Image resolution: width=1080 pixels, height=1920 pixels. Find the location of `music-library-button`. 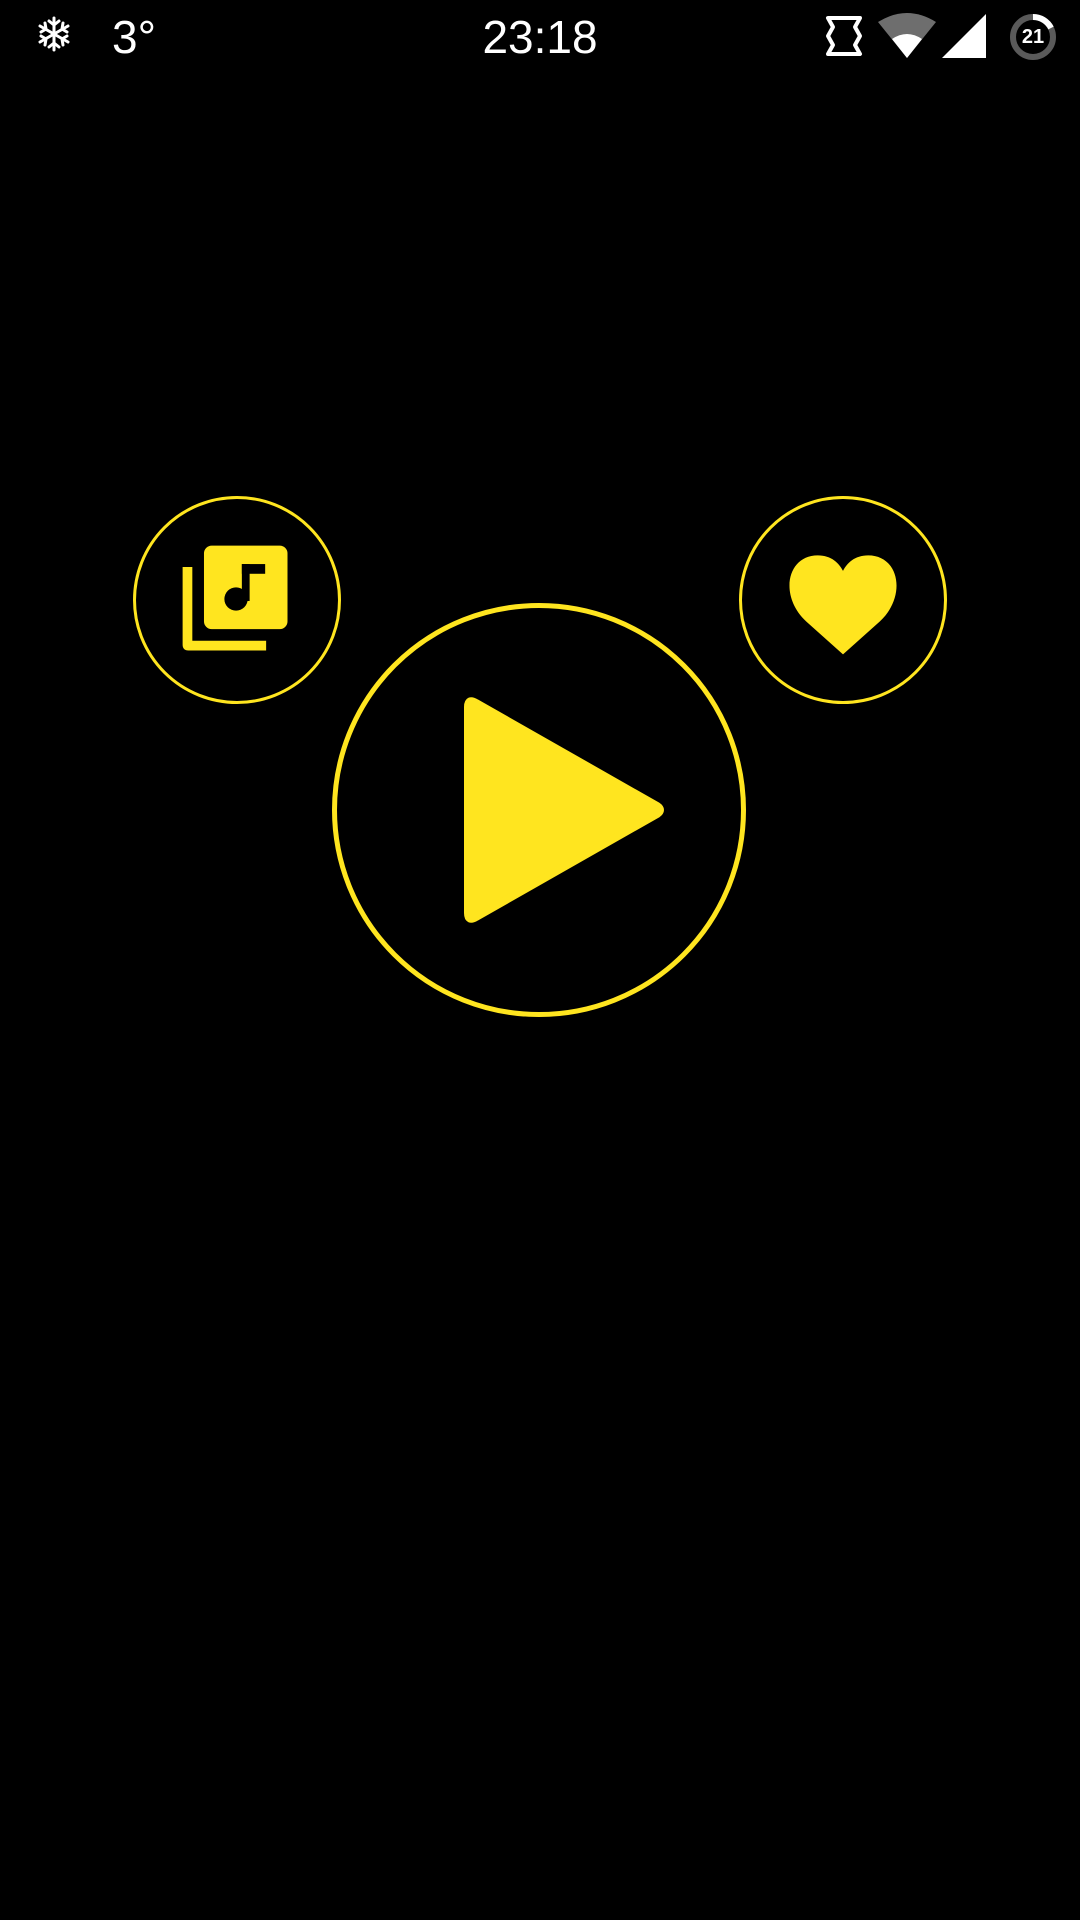

music-library-button is located at coordinates (237, 600).